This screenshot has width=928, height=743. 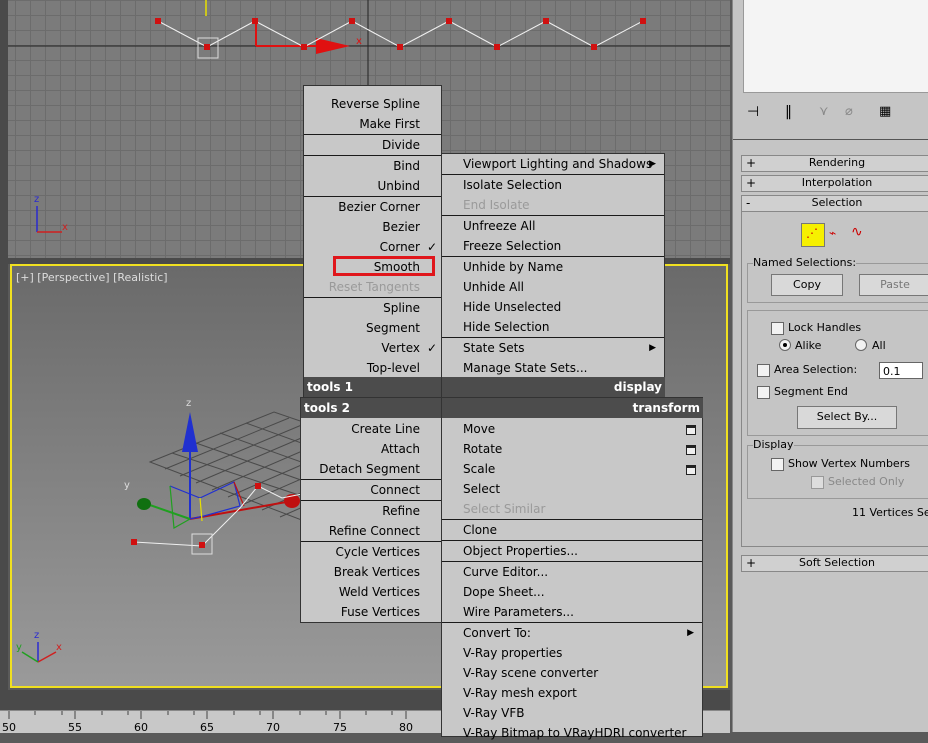 What do you see at coordinates (753, 112) in the screenshot?
I see `pin-stack-icon: ⊣` at bounding box center [753, 112].